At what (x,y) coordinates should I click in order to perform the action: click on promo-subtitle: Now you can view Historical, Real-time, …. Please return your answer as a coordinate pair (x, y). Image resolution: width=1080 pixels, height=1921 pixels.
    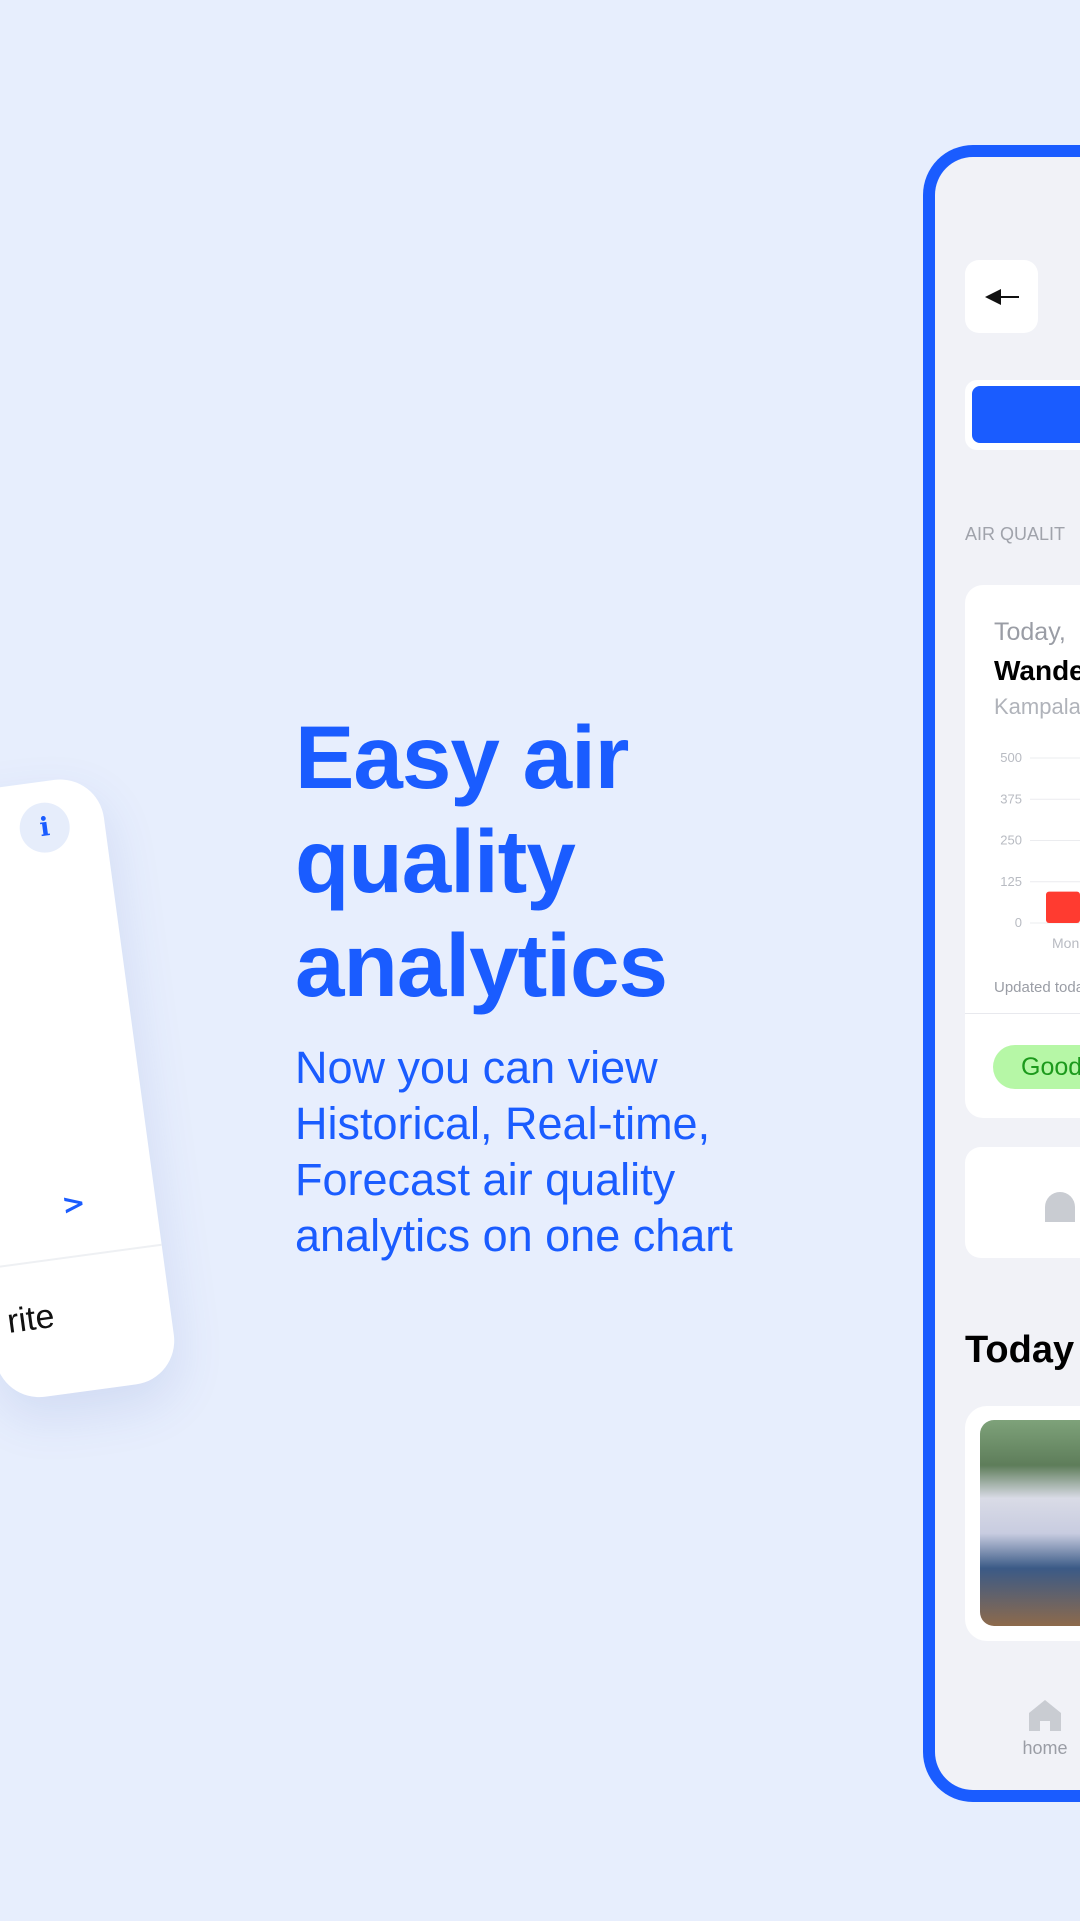
    Looking at the image, I should click on (514, 1151).